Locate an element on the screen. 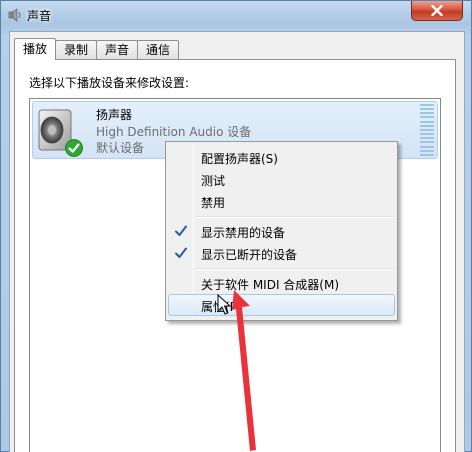  menu-item-label: 测试 is located at coordinates (213, 181).